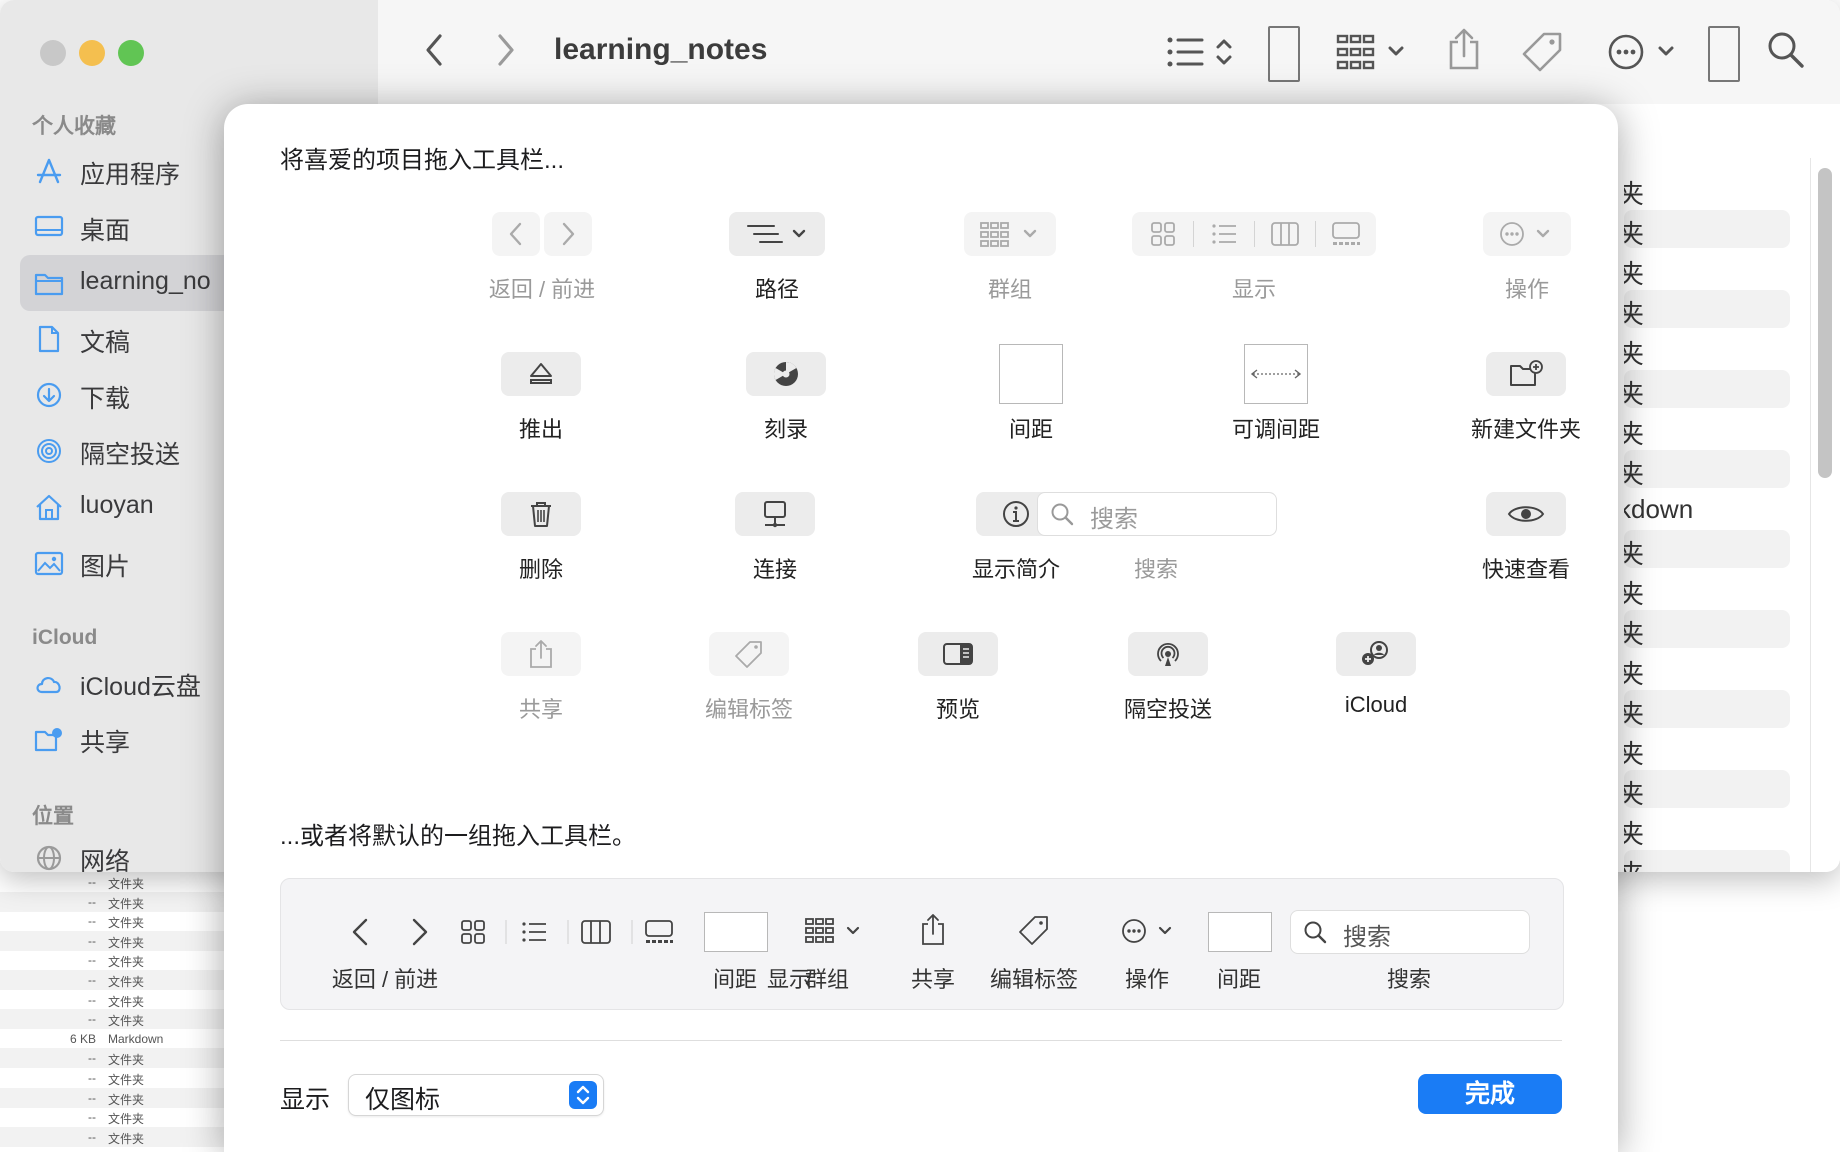 This screenshot has height=1152, width=1840. I want to click on close-window-button, so click(53, 53).